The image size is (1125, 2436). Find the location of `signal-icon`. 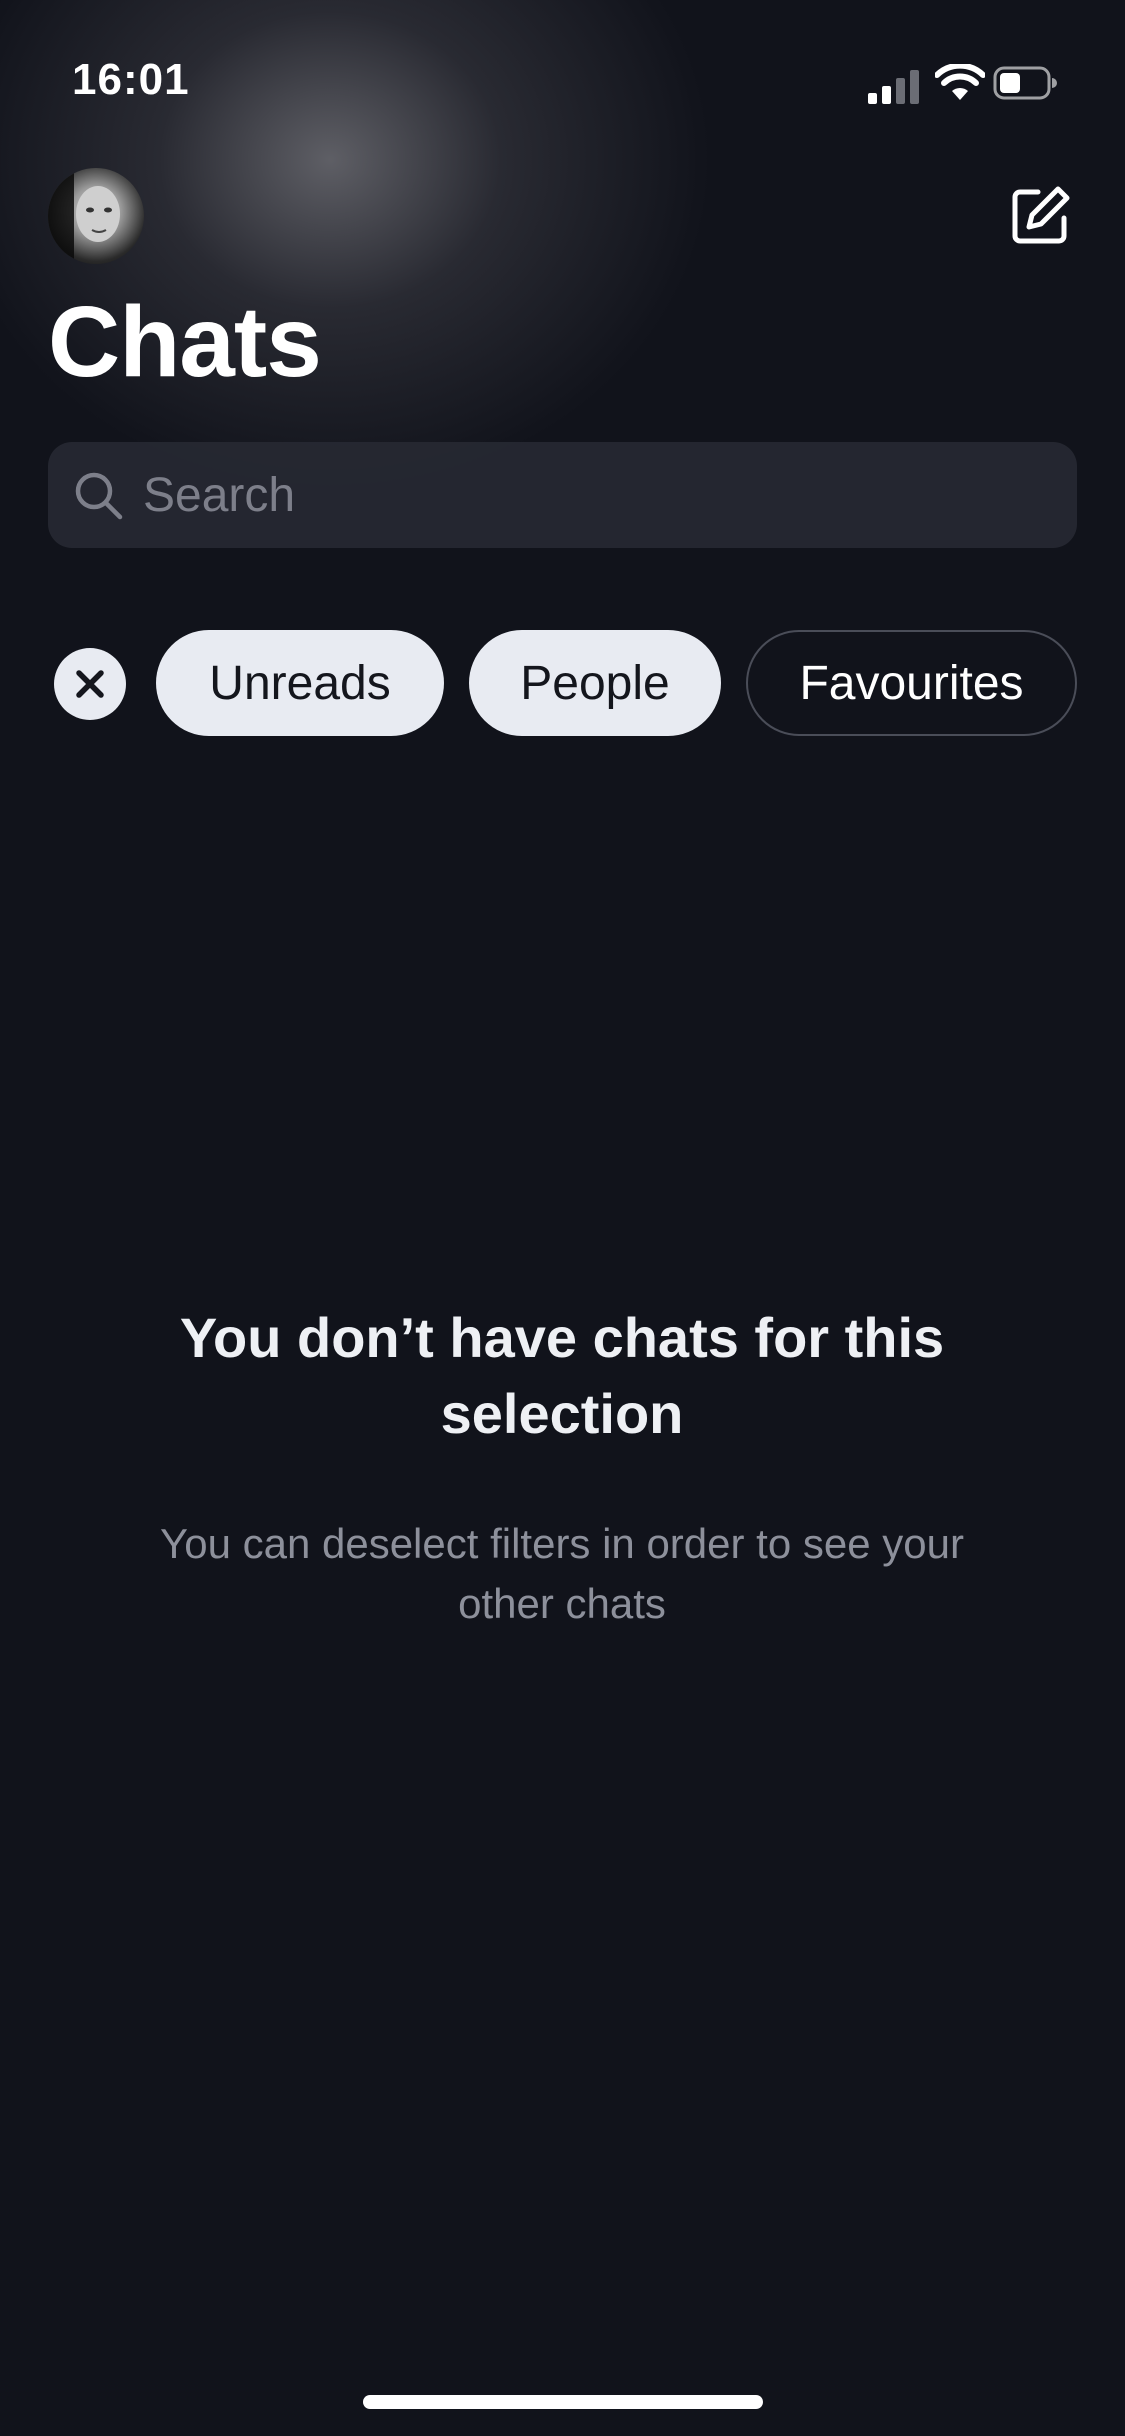

signal-icon is located at coordinates (894, 86).